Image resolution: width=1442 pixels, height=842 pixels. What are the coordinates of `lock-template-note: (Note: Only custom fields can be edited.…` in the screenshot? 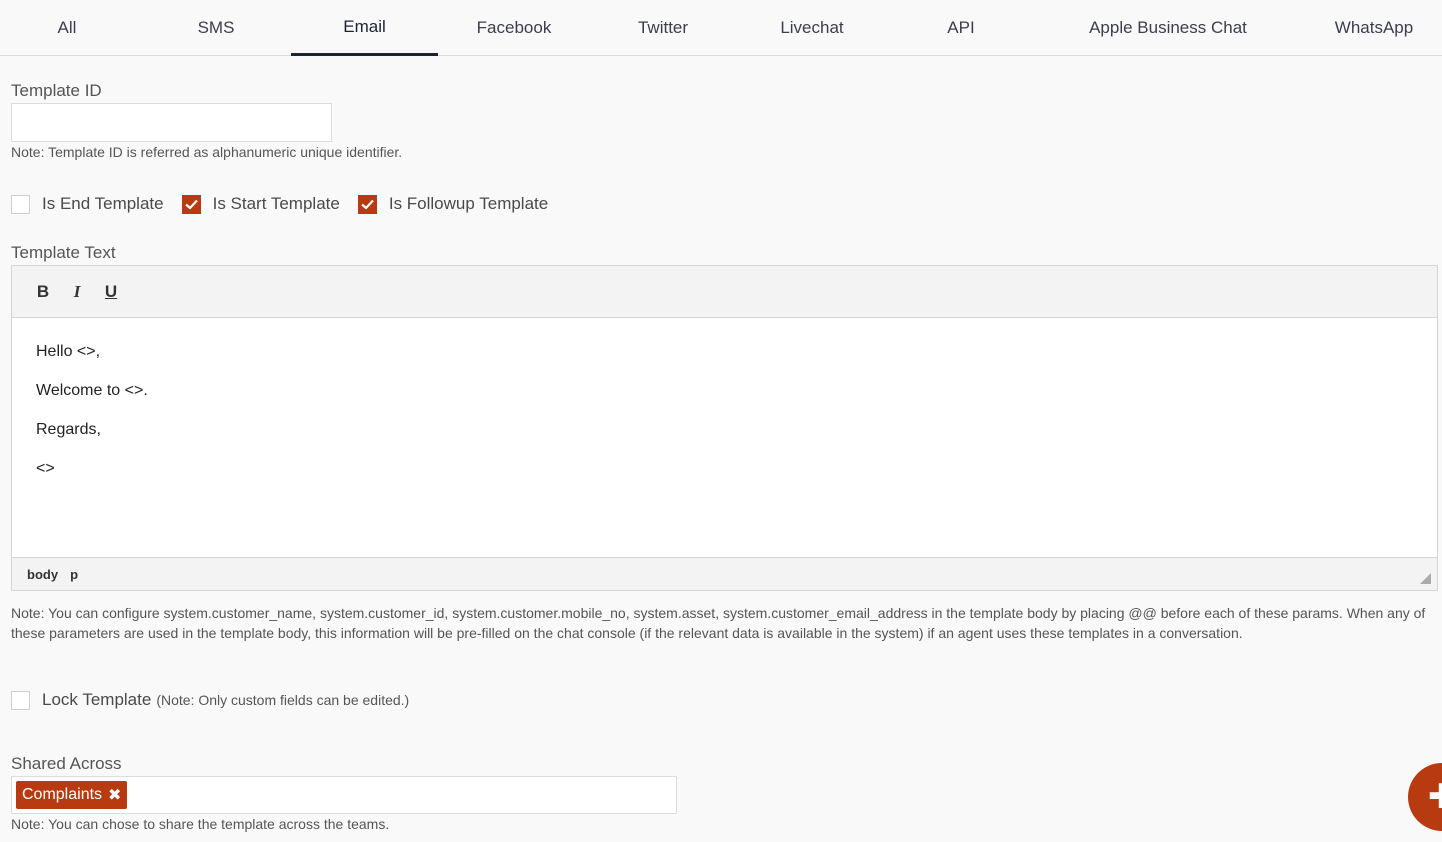 It's located at (283, 700).